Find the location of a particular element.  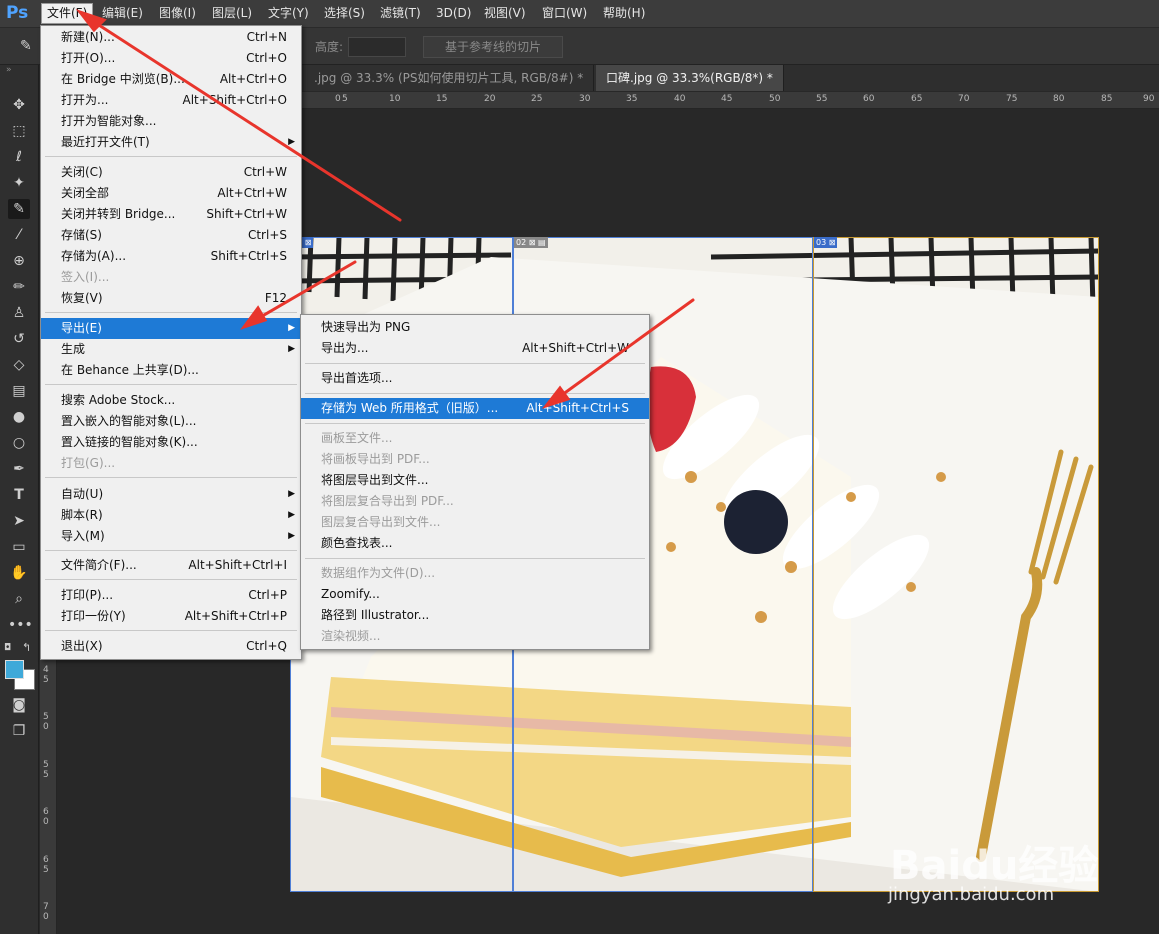

baidu-watermark-logo: Baidu经验 is located at coordinates (994, 866).